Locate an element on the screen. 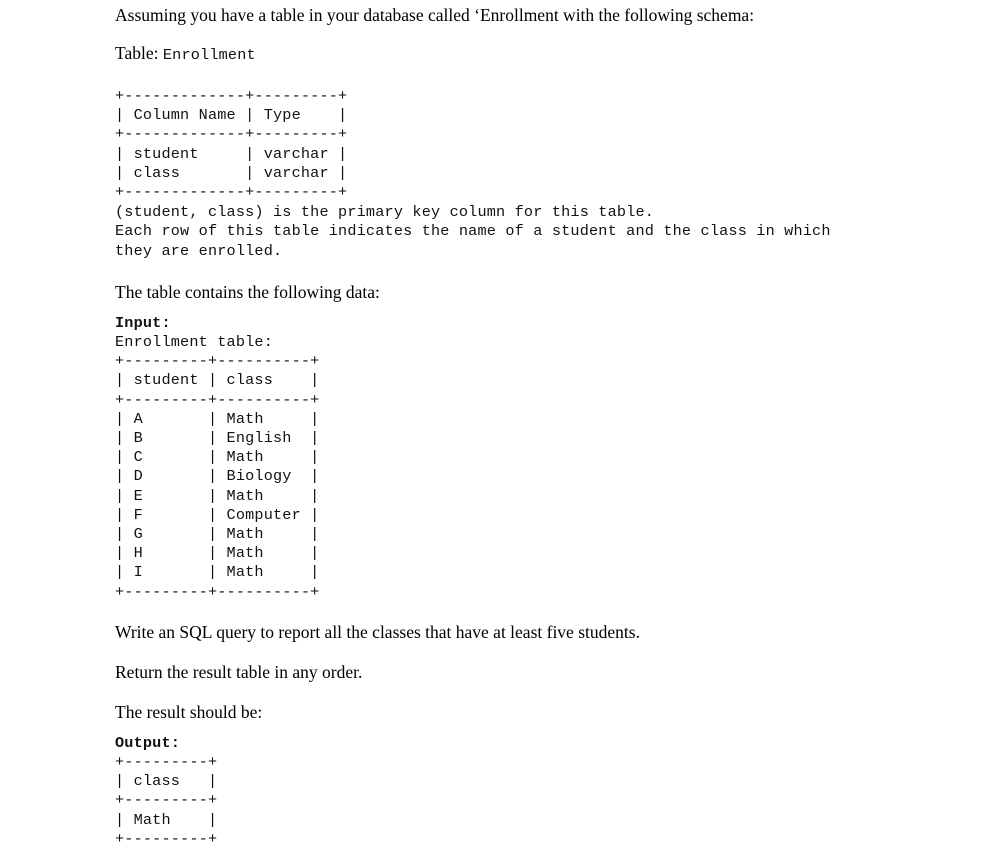  table-name-line: Table: Enrollment is located at coordinates (525, 54).